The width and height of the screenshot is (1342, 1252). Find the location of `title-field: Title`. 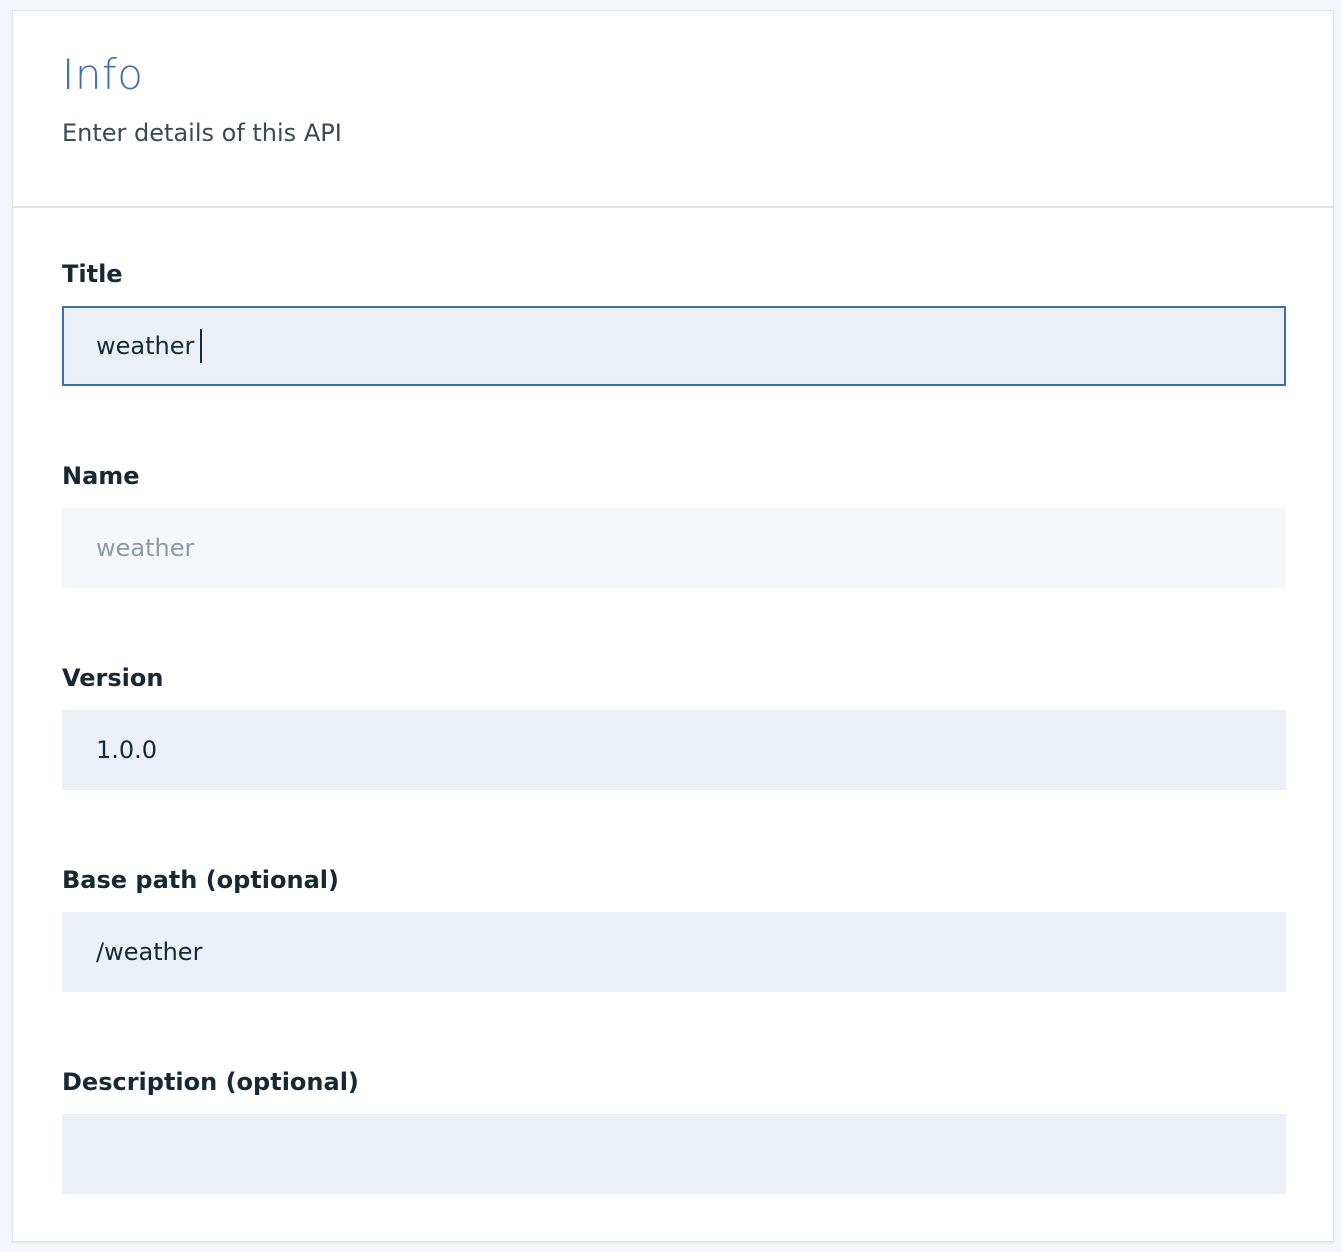

title-field: Title is located at coordinates (674, 322).